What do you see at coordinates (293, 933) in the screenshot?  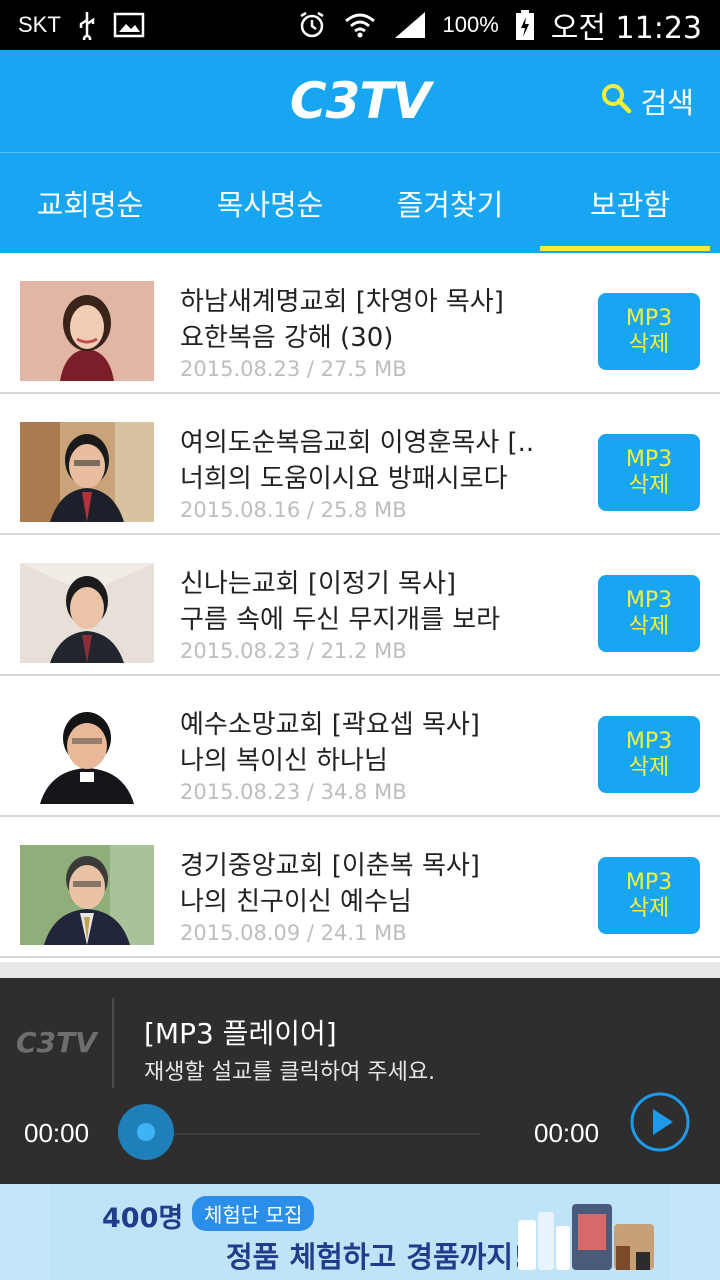 I see `item-date-size: 2015.08.09 / 24.1 MB` at bounding box center [293, 933].